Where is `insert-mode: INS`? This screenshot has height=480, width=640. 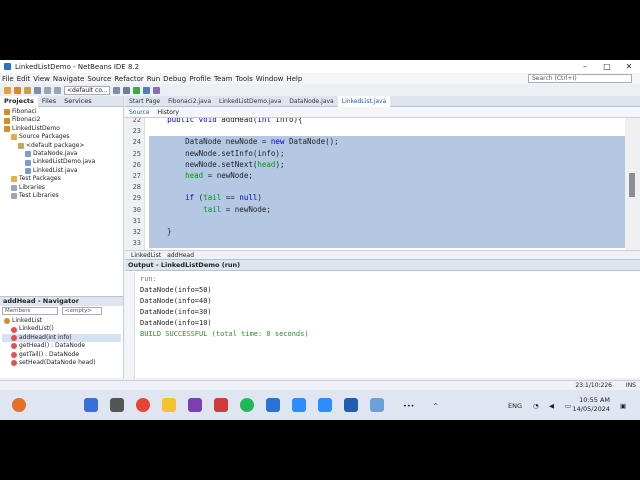 insert-mode: INS is located at coordinates (630, 385).